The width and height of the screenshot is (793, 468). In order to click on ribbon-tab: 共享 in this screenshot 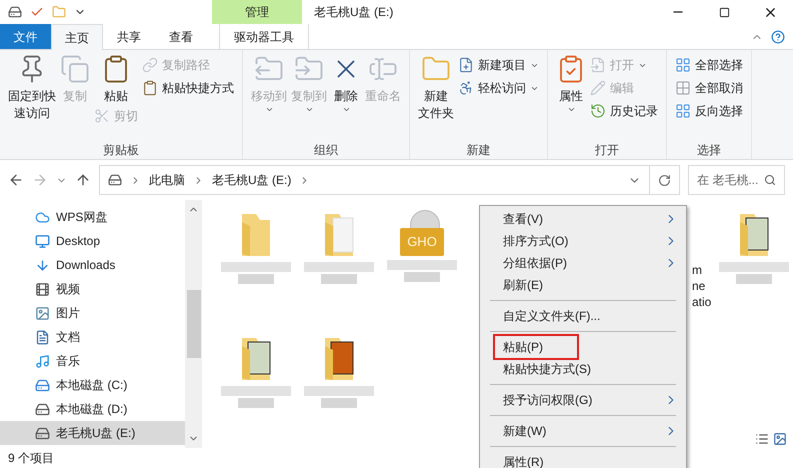, I will do `click(129, 36)`.